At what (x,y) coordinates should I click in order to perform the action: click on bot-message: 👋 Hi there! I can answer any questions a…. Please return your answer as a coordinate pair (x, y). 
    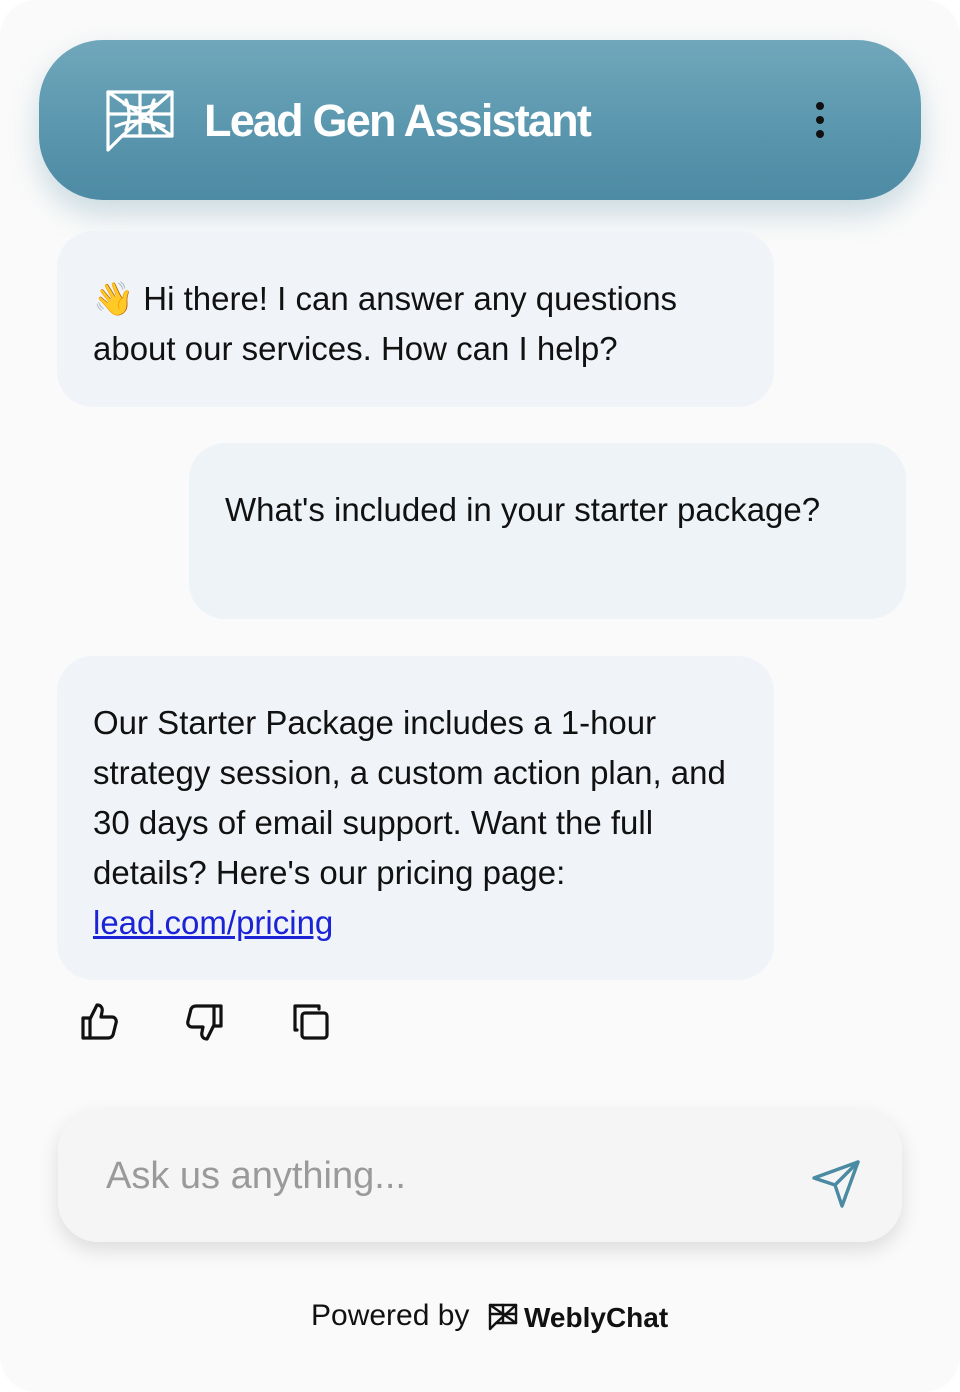
    Looking at the image, I should click on (415, 319).